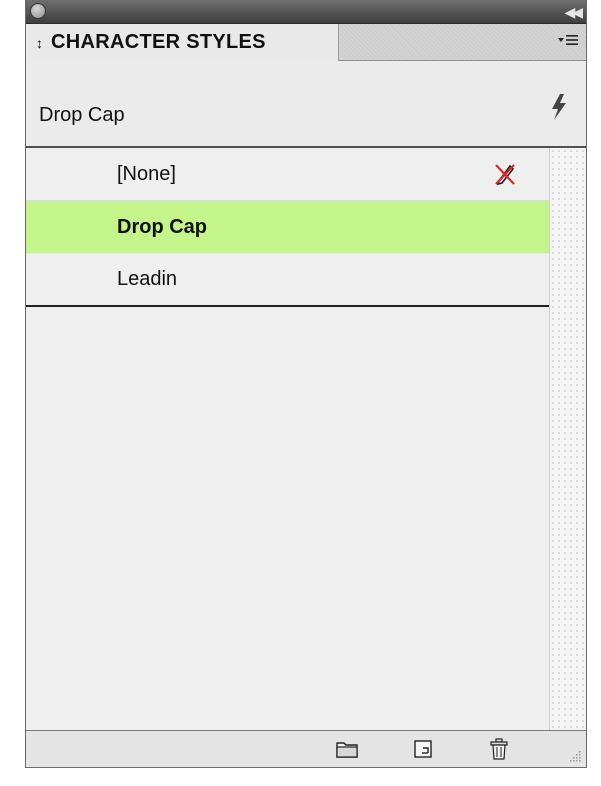  Describe the element at coordinates (38, 11) in the screenshot. I see `close-circle-icon` at that location.